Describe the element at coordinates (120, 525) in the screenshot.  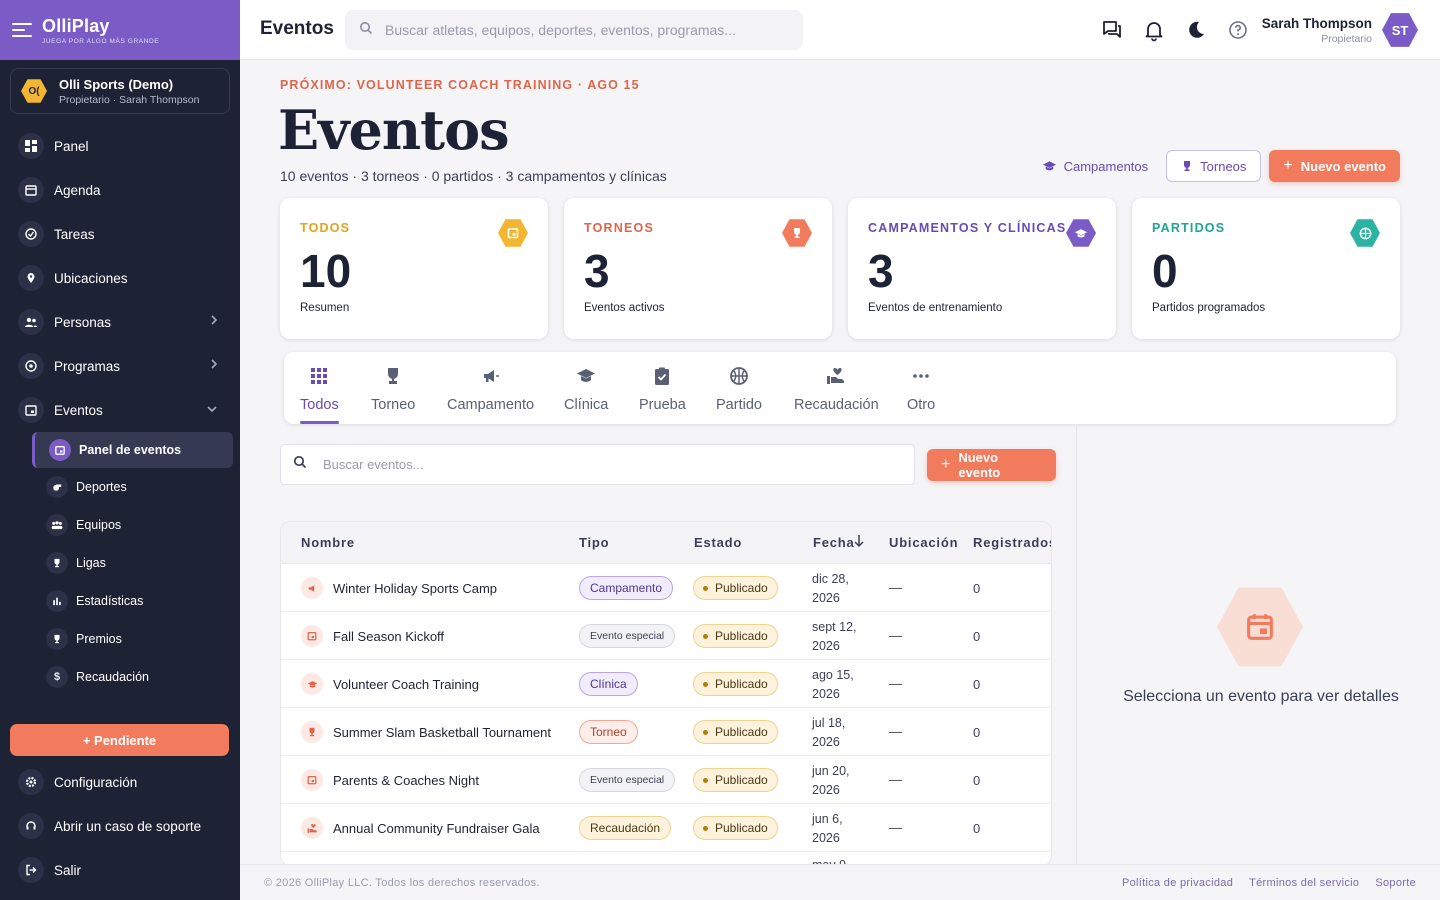
I see `subnav-item-equipos: Equipos` at that location.